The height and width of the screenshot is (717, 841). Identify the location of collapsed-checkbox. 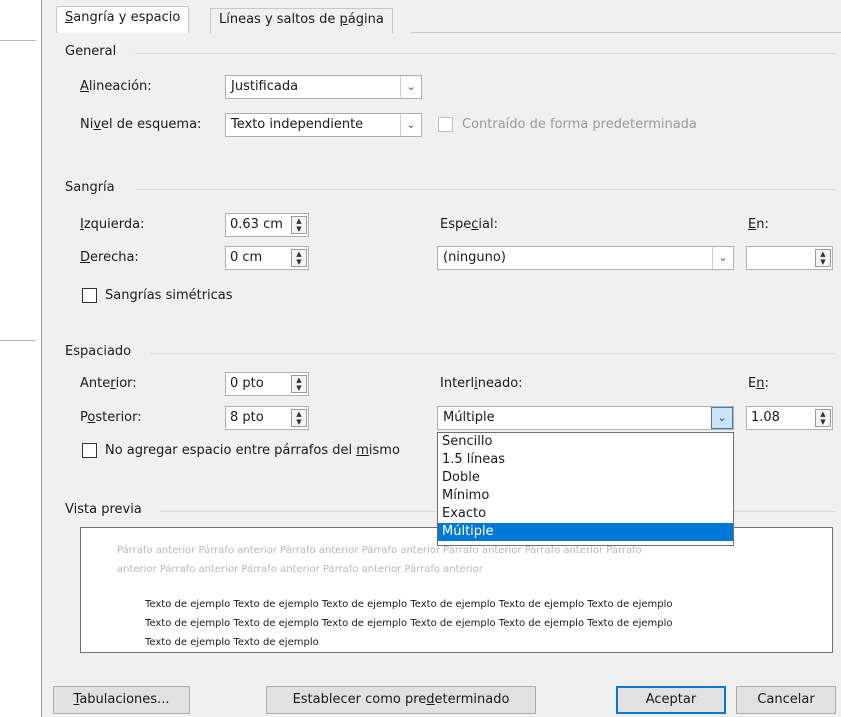
(445, 124).